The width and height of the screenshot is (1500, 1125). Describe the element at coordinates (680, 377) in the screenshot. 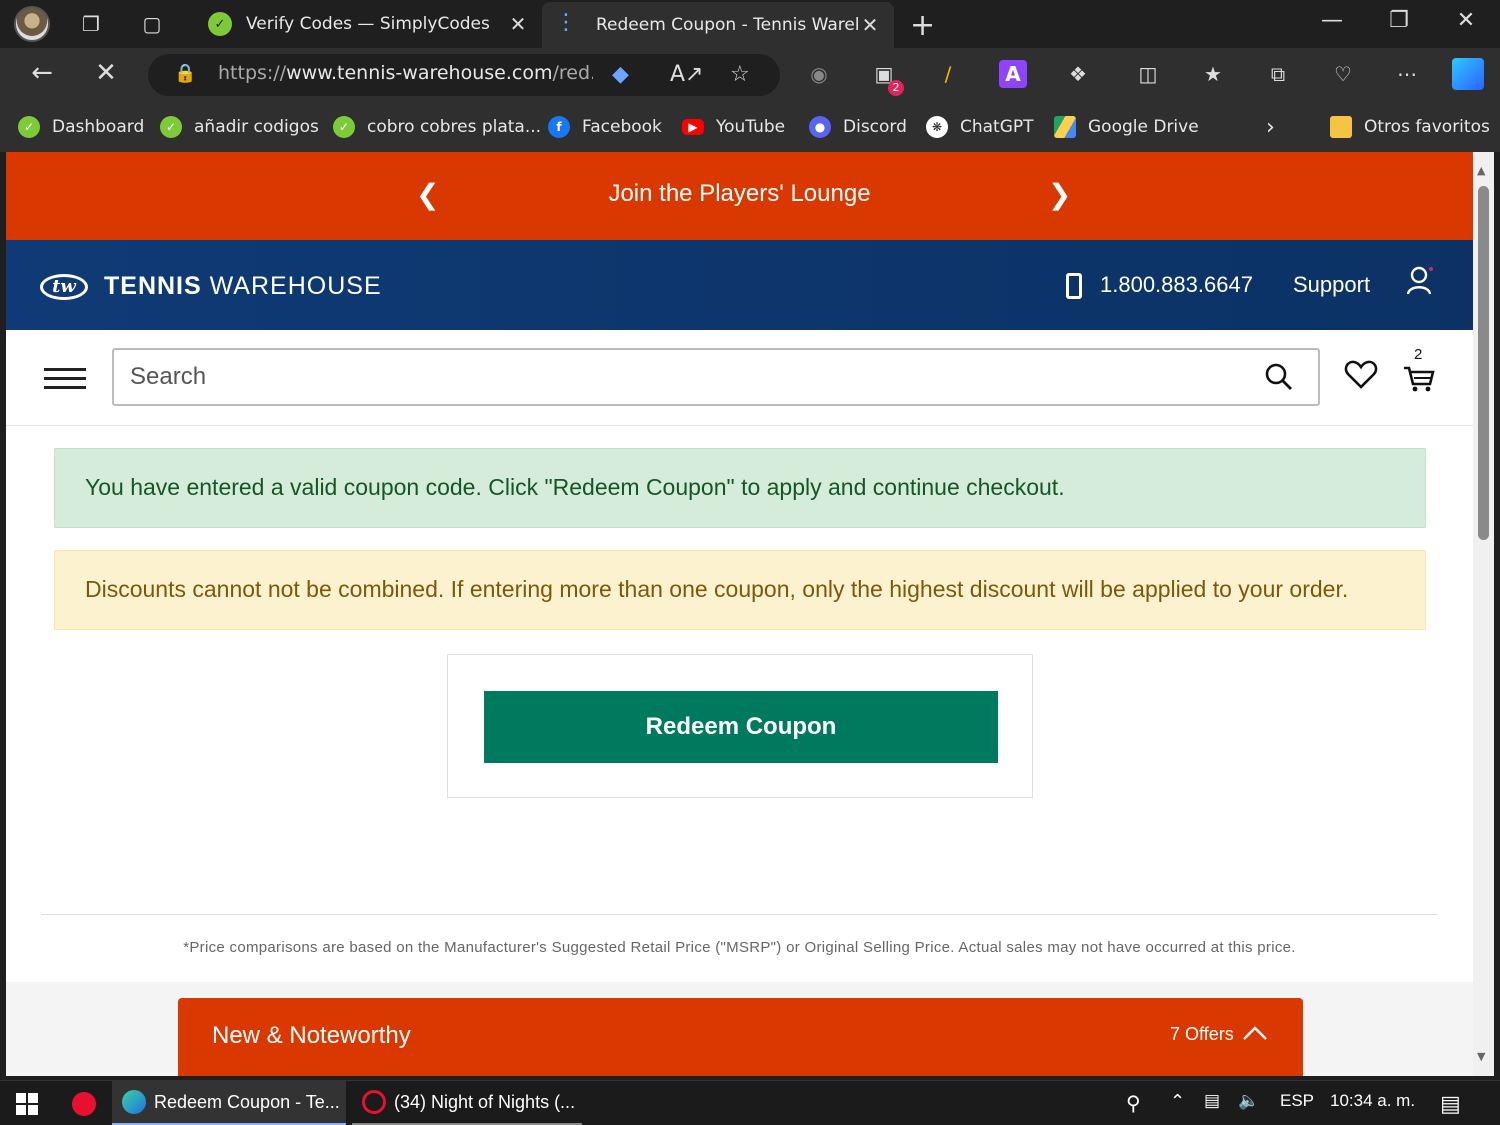

I see `search-input` at that location.